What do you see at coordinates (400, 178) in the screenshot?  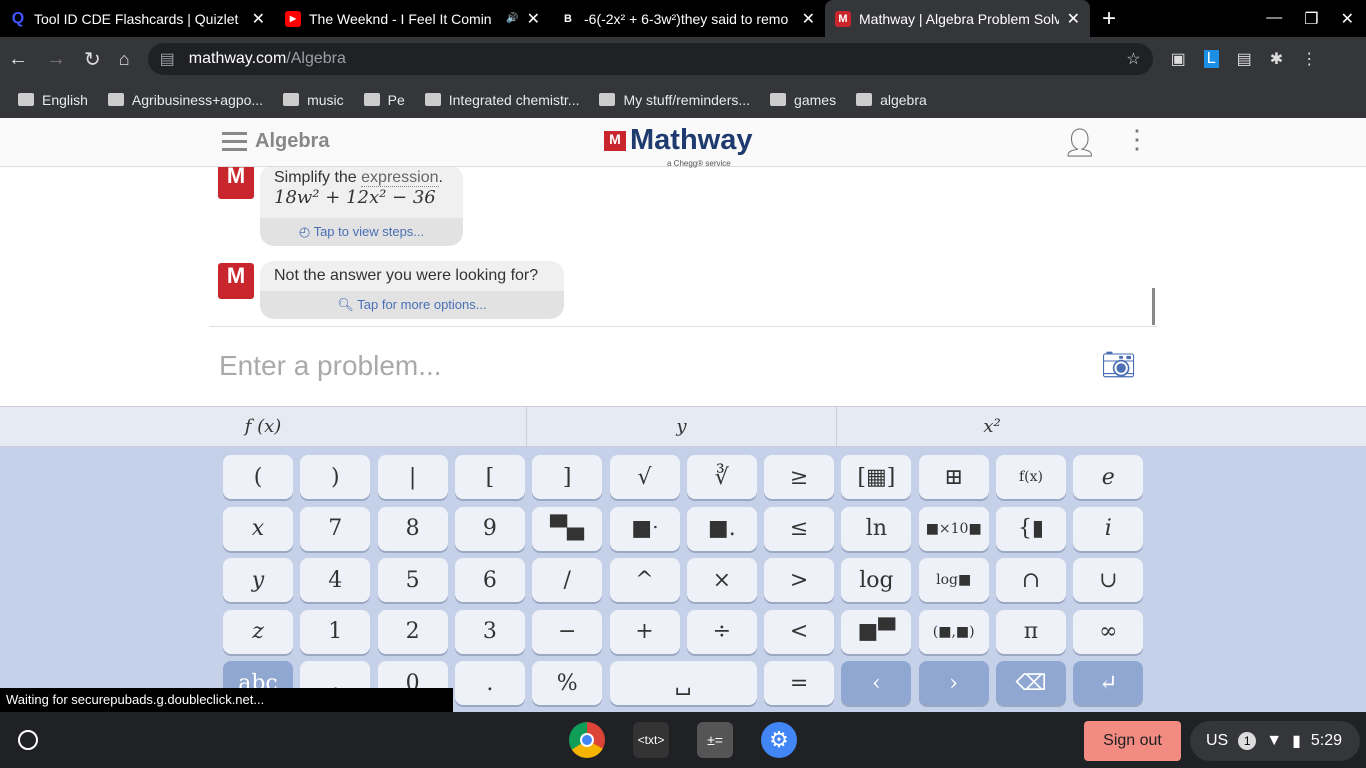 I see `expression-link: expression` at bounding box center [400, 178].